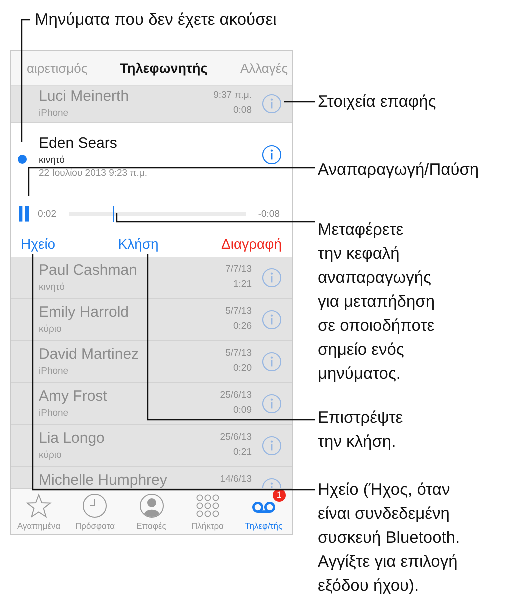  I want to click on callout-text: Αναπαραγωγή/Παύση, so click(399, 170).